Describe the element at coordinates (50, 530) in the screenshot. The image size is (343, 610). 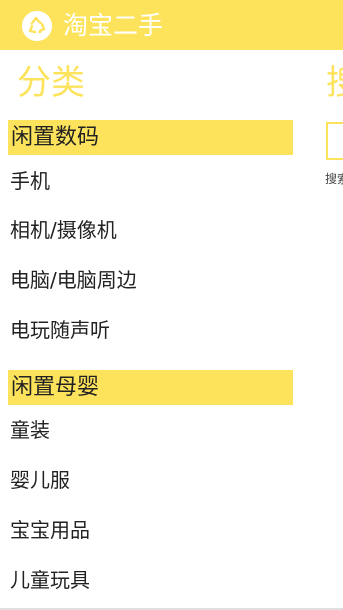
I see `category-item-baby-supplies: 宝宝用品` at that location.